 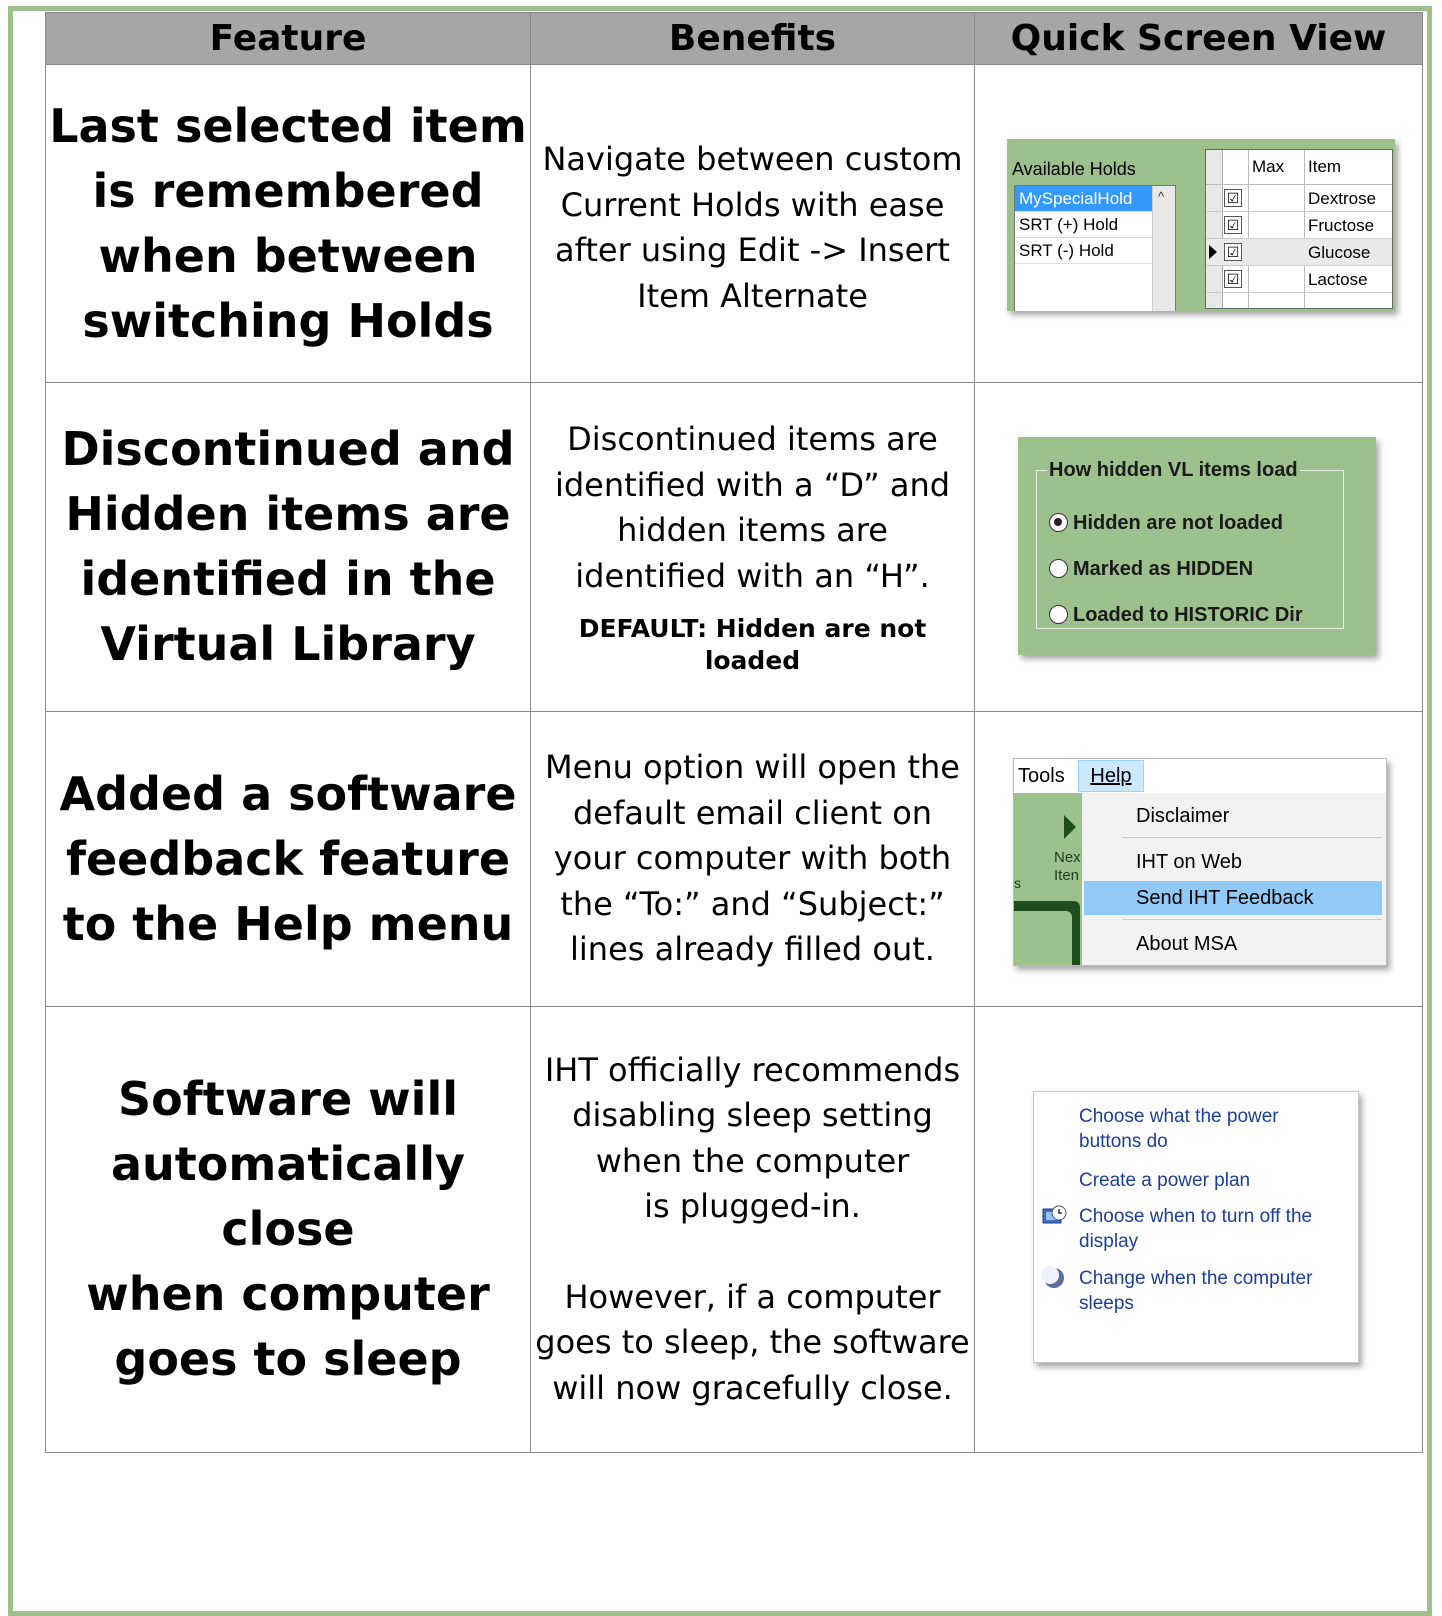 I want to click on benefit-line: disabling sleep setting, so click(x=752, y=1115).